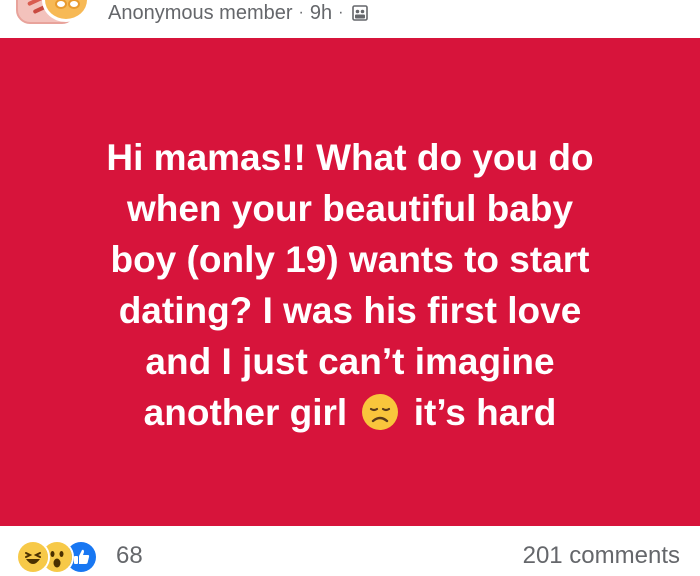  What do you see at coordinates (350, 259) in the screenshot?
I see `post-line: boy (only 19) wants to start` at bounding box center [350, 259].